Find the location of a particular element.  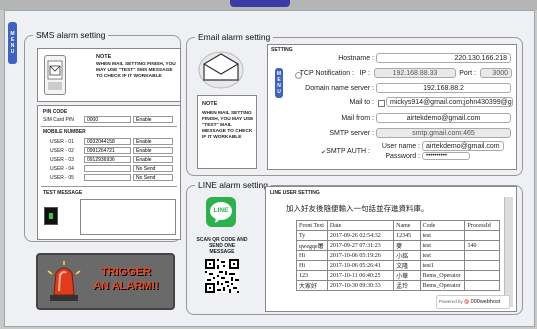

menu-tab: M E N U is located at coordinates (12, 43).